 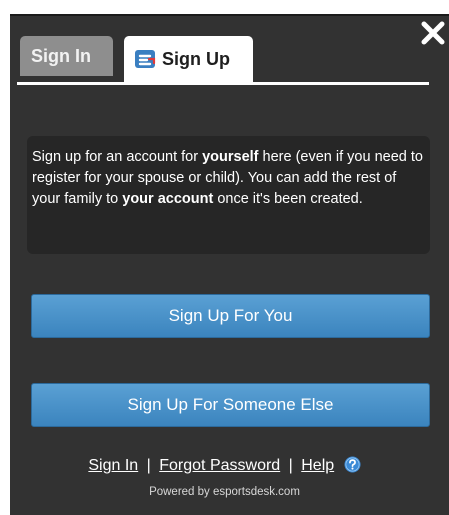 I want to click on info-text-3: once it's been created., so click(x=288, y=199).